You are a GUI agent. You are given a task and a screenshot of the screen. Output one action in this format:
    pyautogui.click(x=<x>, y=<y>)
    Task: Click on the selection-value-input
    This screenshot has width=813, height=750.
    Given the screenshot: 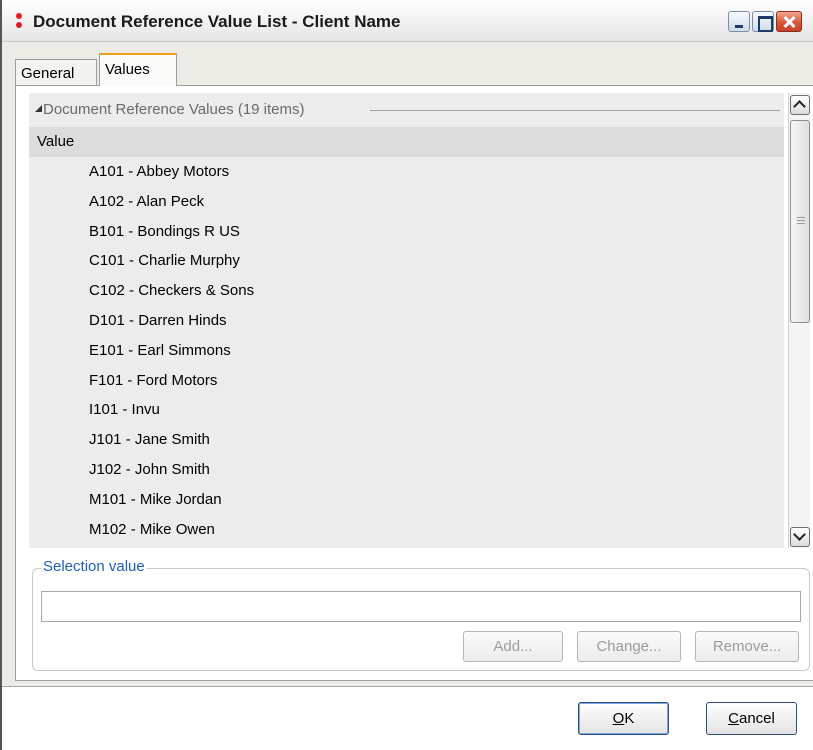 What is the action you would take?
    pyautogui.click(x=421, y=606)
    